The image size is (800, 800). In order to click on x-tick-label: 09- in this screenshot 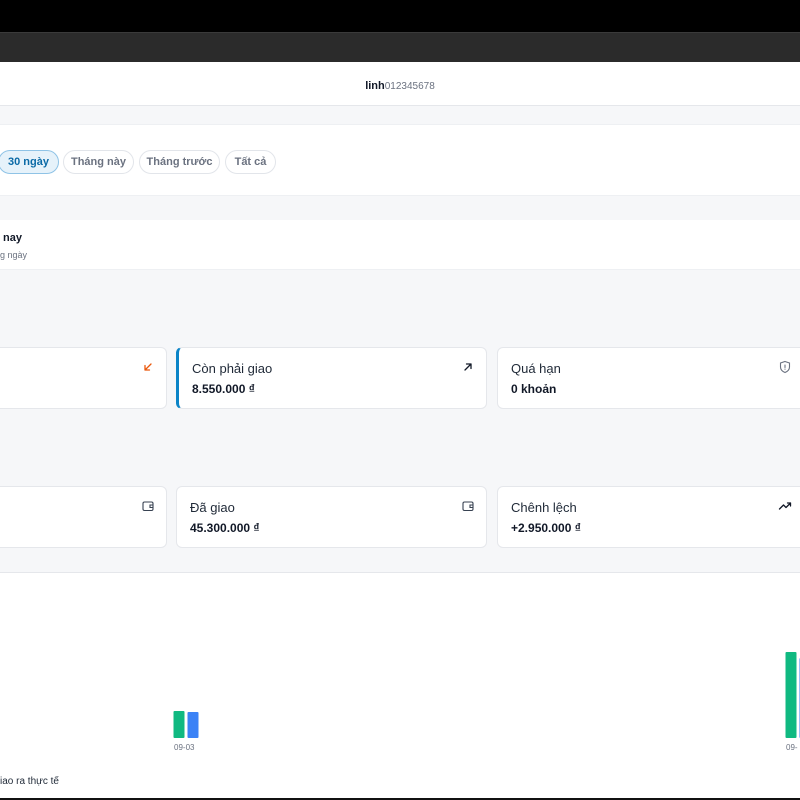, I will do `click(792, 747)`.